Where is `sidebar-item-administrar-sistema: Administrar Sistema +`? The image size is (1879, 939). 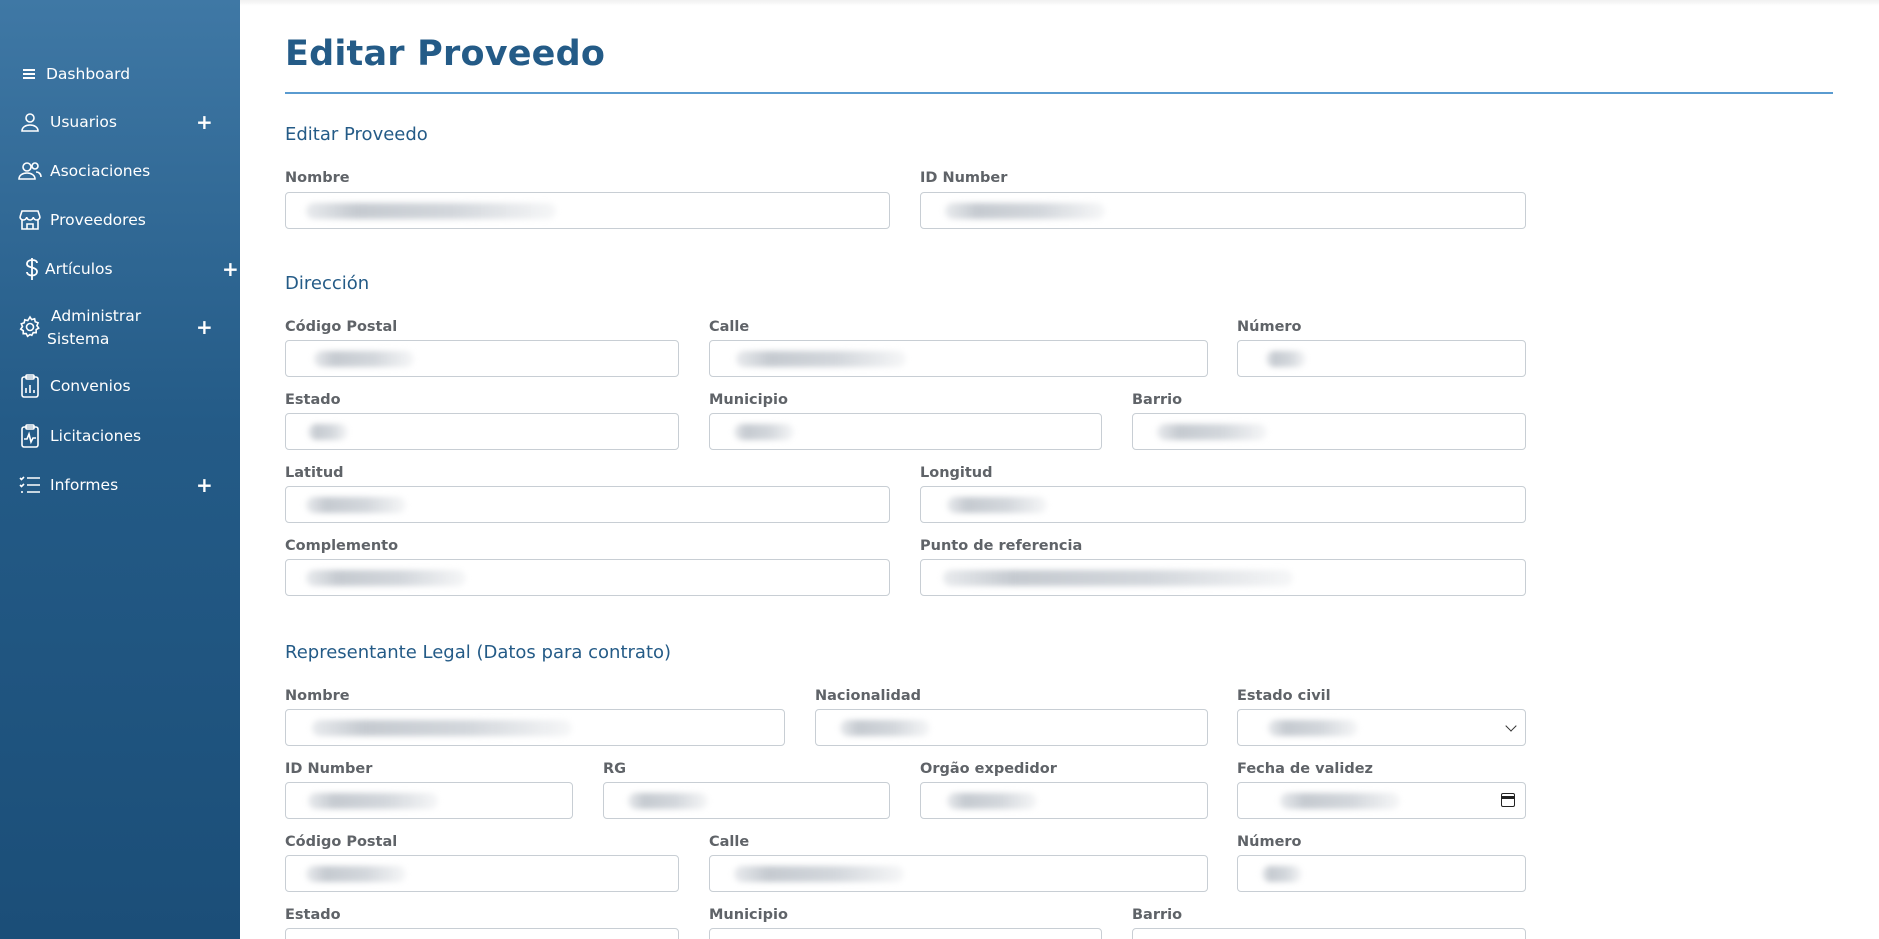
sidebar-item-administrar-sistema: Administrar Sistema + is located at coordinates (120, 327).